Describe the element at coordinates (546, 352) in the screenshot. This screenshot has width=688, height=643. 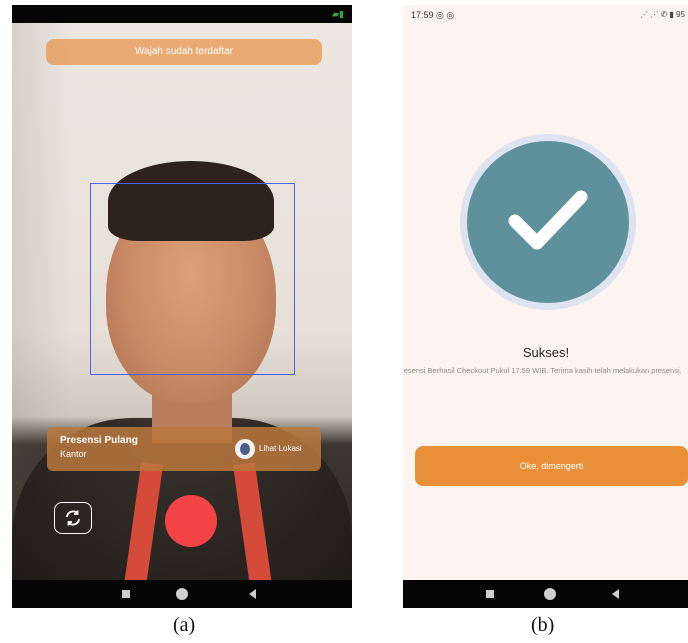
I see `success-title: Sukses!` at that location.